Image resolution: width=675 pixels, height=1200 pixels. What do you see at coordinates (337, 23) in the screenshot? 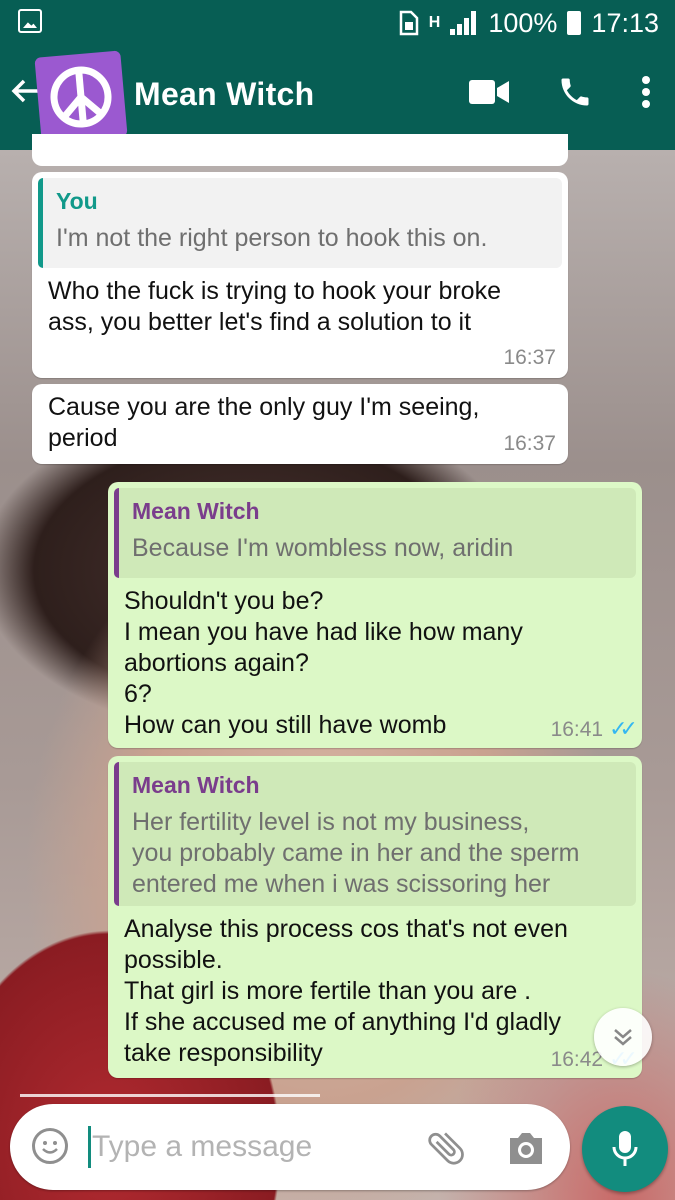
I see `status-bar: H 100% 17:13` at bounding box center [337, 23].